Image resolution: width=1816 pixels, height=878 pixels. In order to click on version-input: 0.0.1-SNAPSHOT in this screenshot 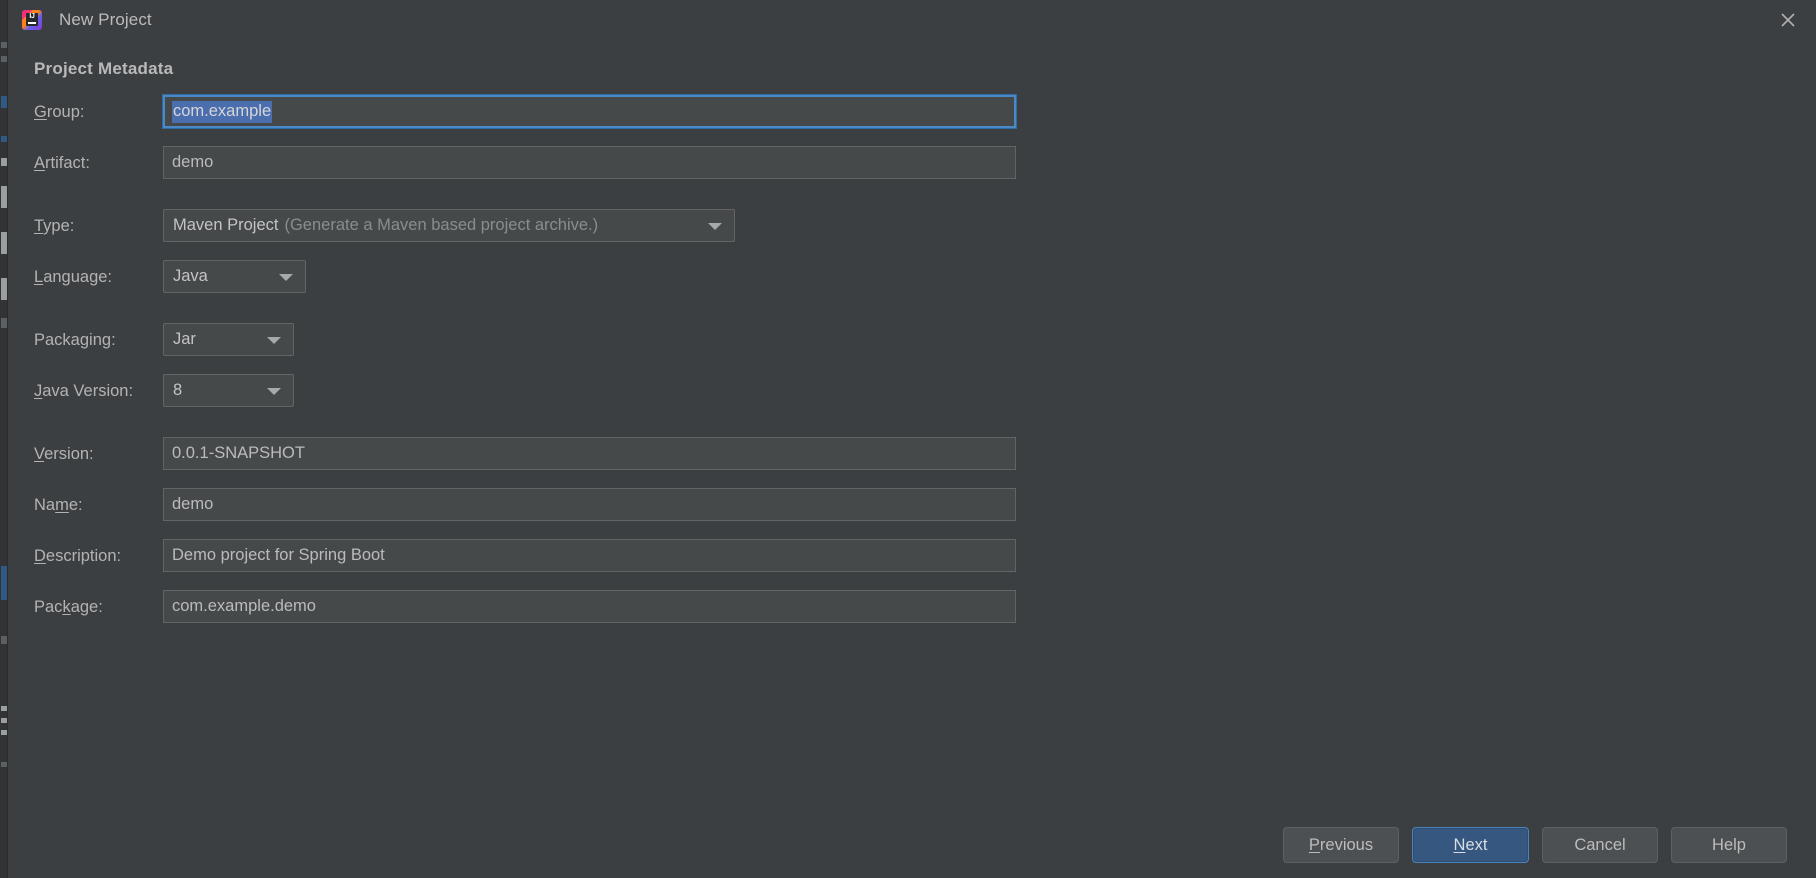, I will do `click(589, 453)`.